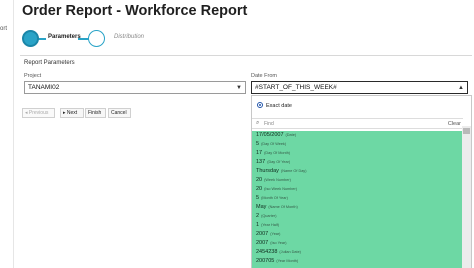  What do you see at coordinates (357, 243) in the screenshot?
I see `list-item: 2007 (Iso Year)` at bounding box center [357, 243].